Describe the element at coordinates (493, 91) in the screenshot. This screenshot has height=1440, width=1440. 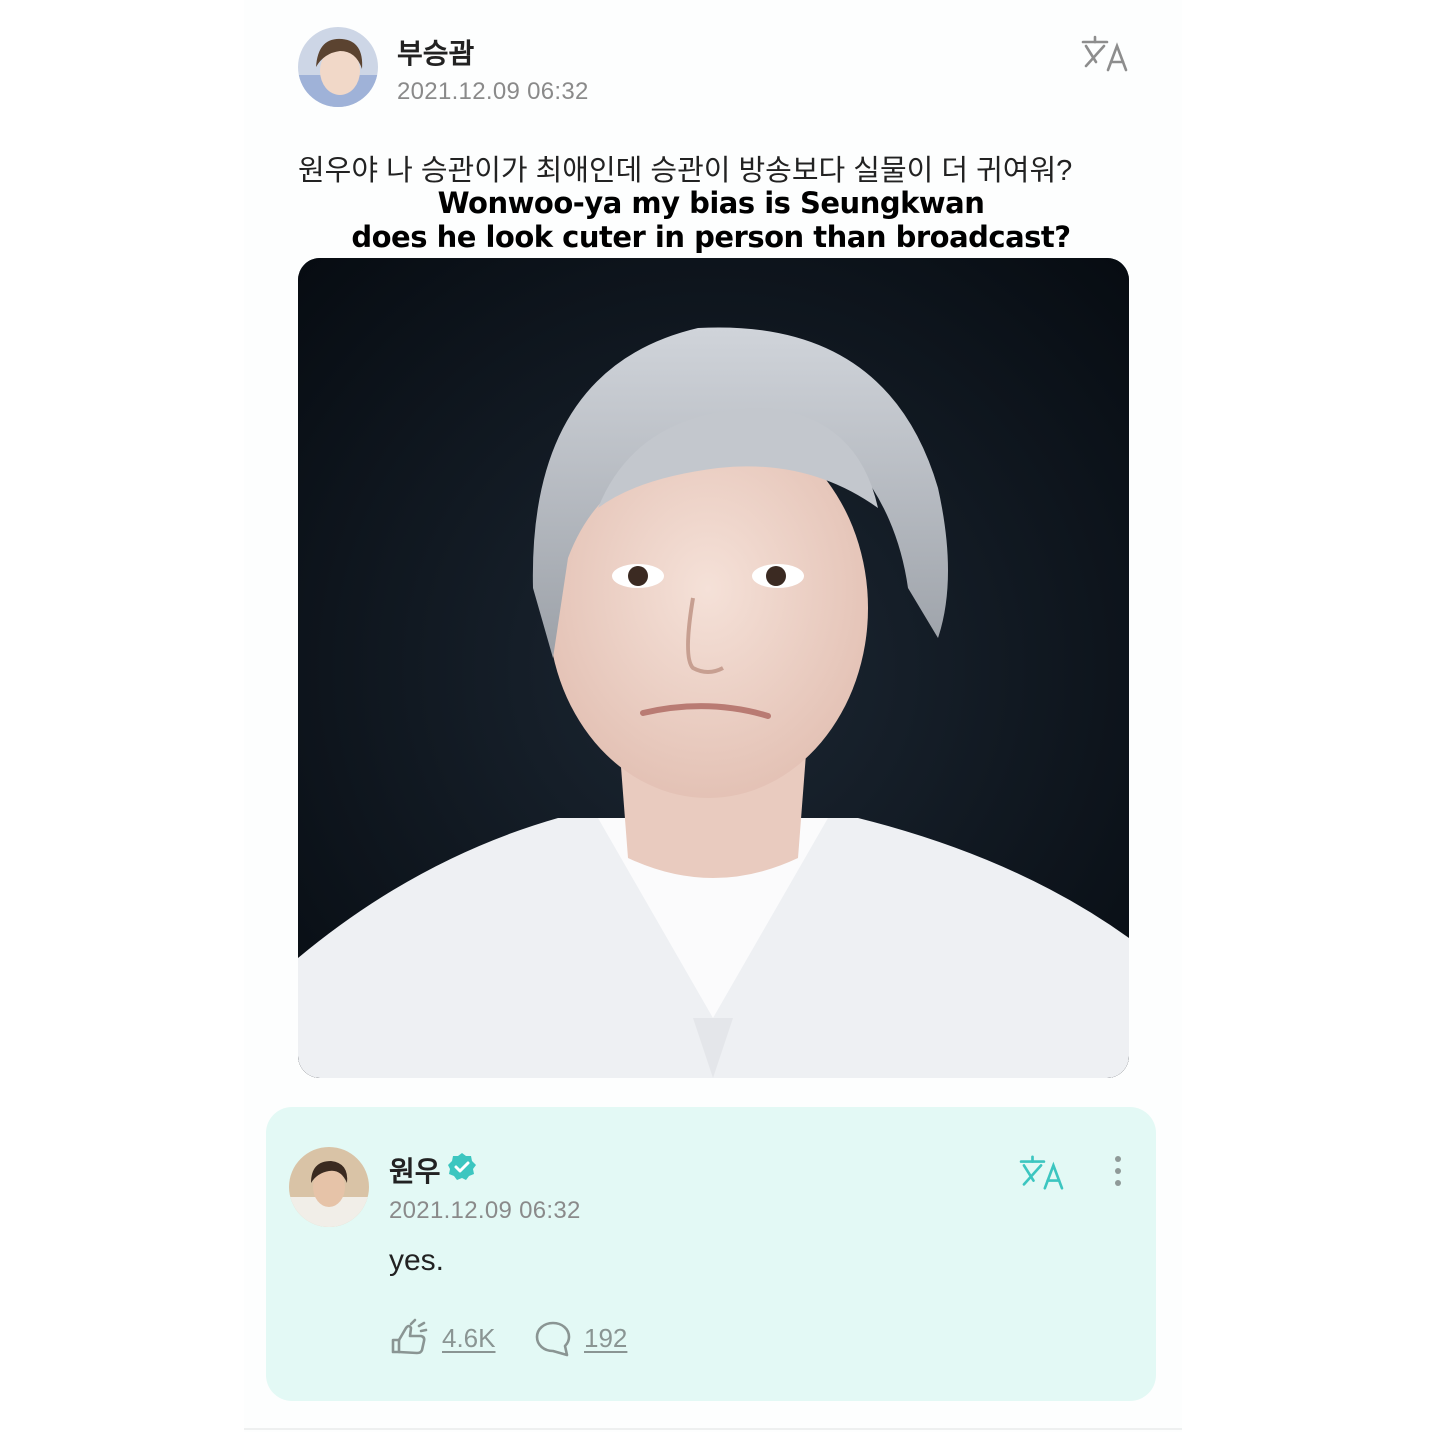
I see `post-timestamp: 2021.12.09 06:32` at that location.